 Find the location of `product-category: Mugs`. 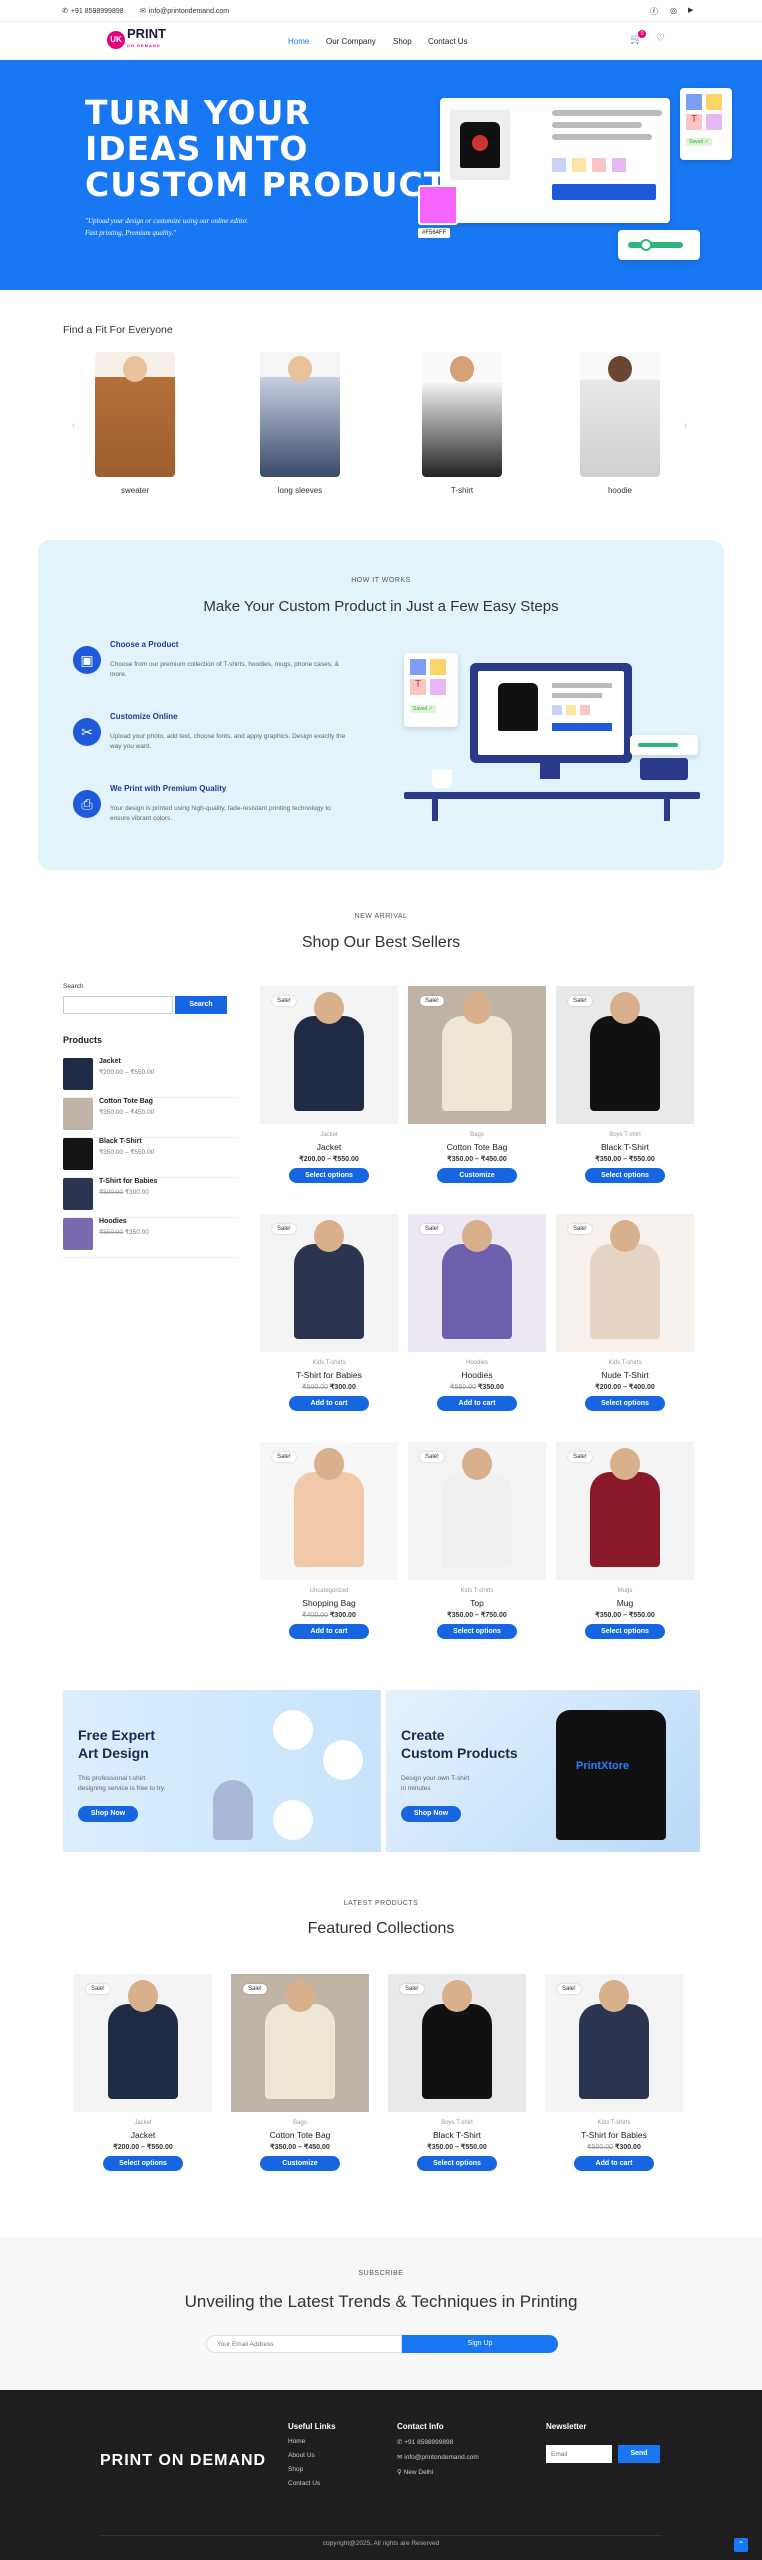

product-category: Mugs is located at coordinates (625, 1591).